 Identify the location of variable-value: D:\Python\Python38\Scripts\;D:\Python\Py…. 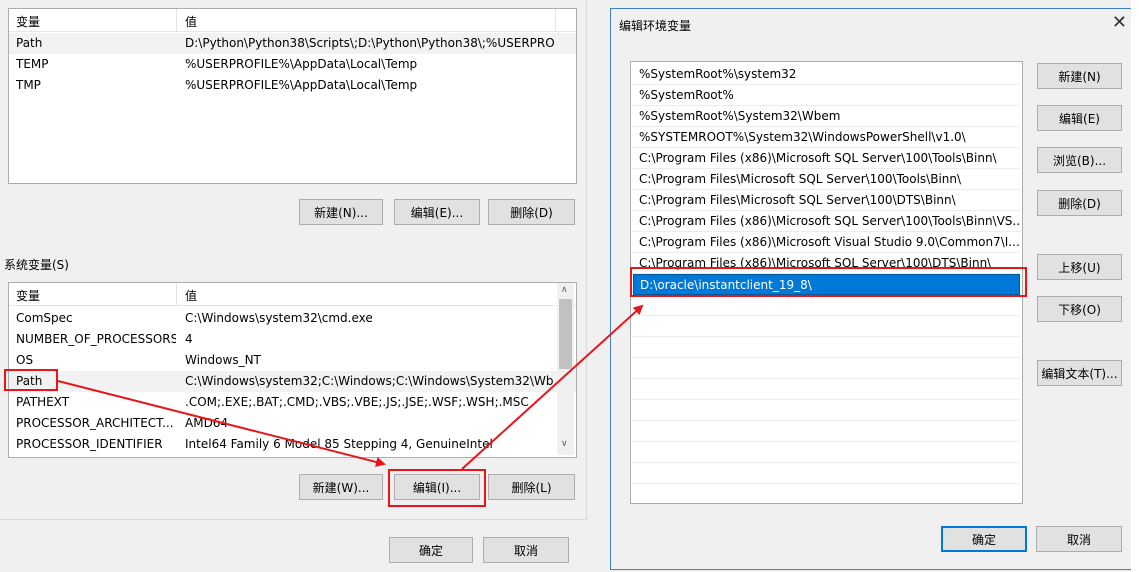
(370, 43).